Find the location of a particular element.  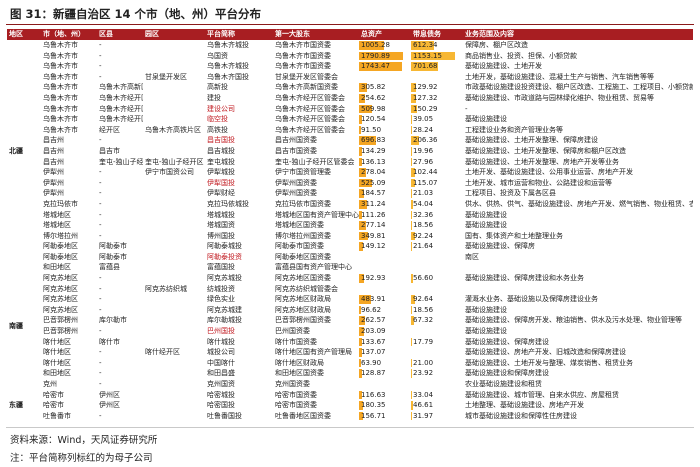

asset-cell: 525.09 is located at coordinates (385, 183).